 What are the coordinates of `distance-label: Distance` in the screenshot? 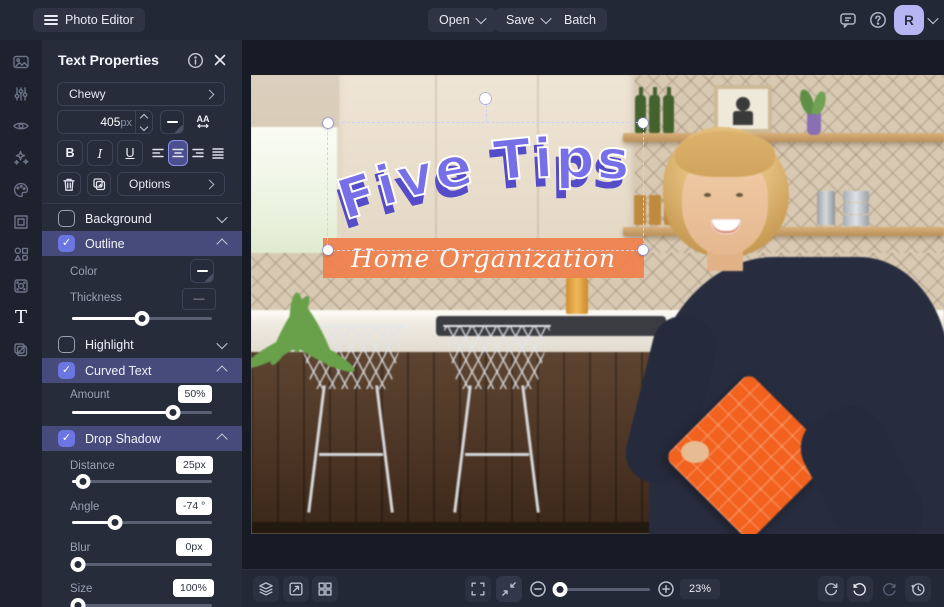 It's located at (92, 466).